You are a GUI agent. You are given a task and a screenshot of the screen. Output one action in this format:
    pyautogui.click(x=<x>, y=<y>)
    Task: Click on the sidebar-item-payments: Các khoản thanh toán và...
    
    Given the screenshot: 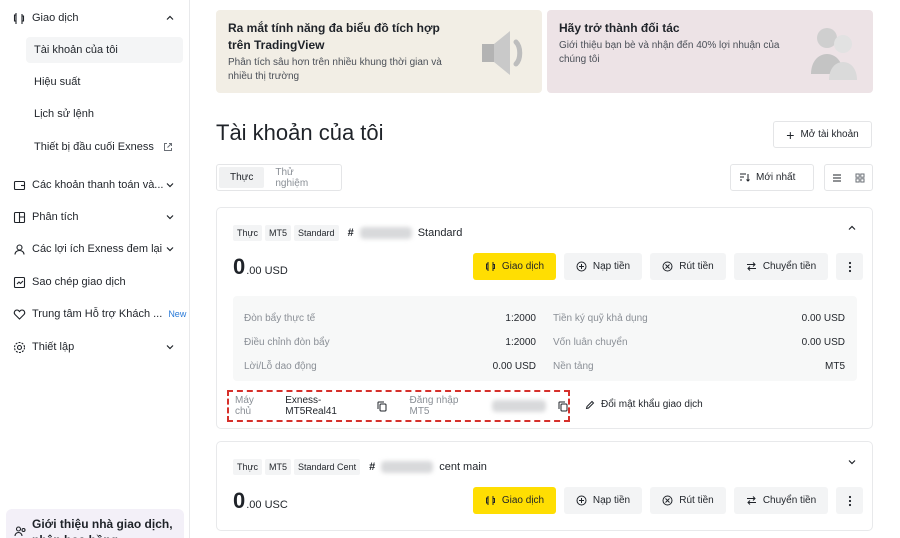 What is the action you would take?
    pyautogui.click(x=94, y=185)
    